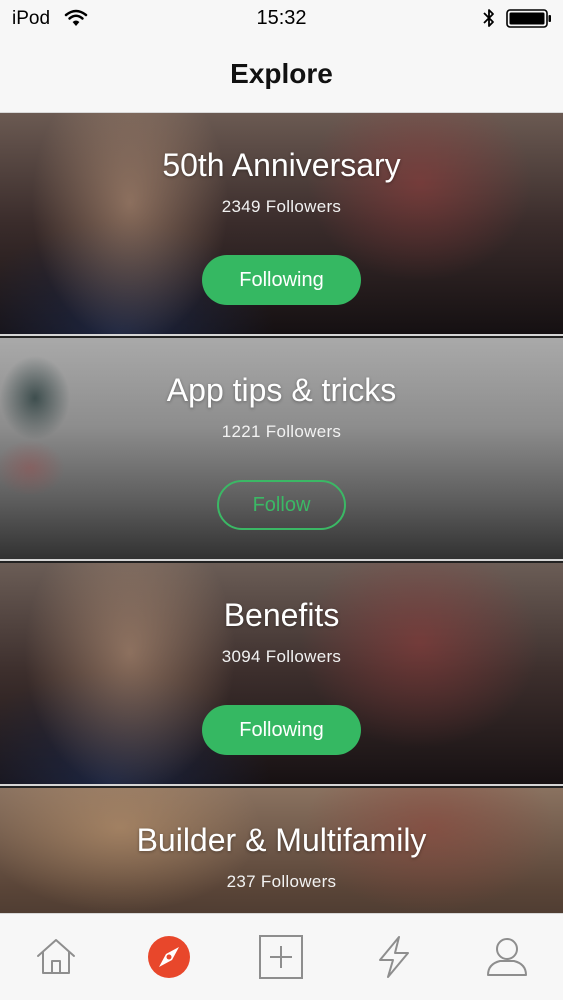  Describe the element at coordinates (281, 881) in the screenshot. I see `channel-follower-count: 237 Followers` at that location.